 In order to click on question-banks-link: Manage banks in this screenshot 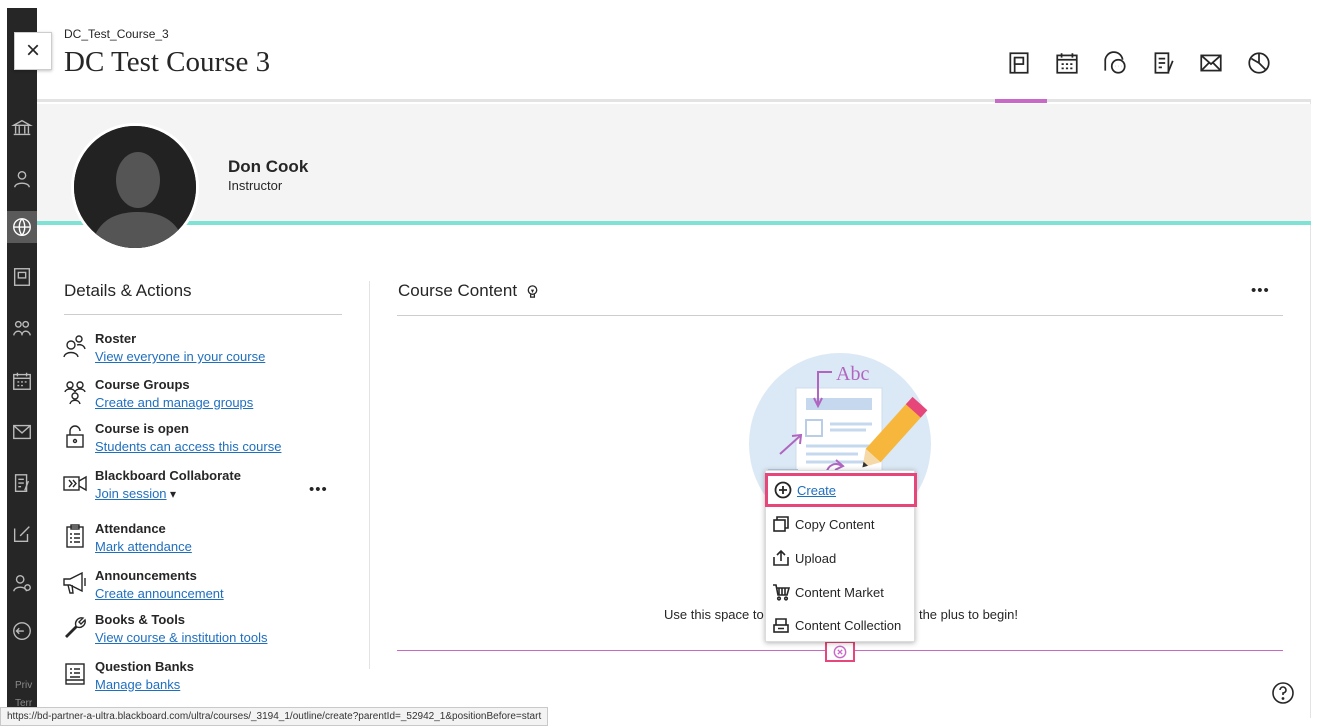, I will do `click(137, 684)`.